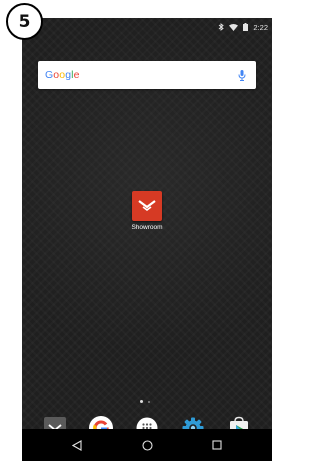  I want to click on google-logo: Google, so click(62, 75).